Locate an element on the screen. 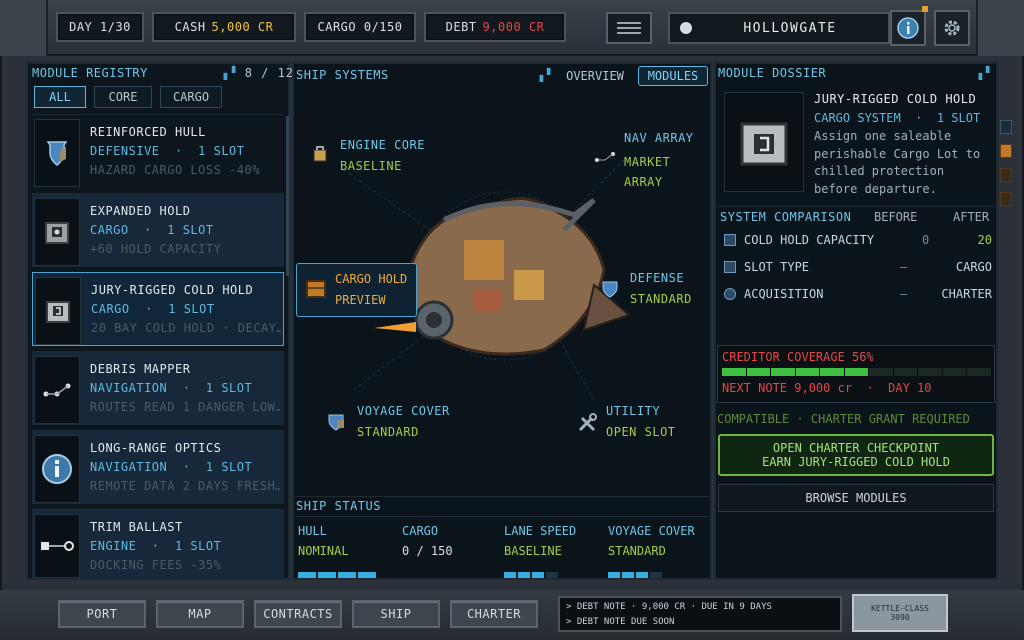 The width and height of the screenshot is (1024, 640). debt-display: DEBT 9,000 CR is located at coordinates (495, 27).